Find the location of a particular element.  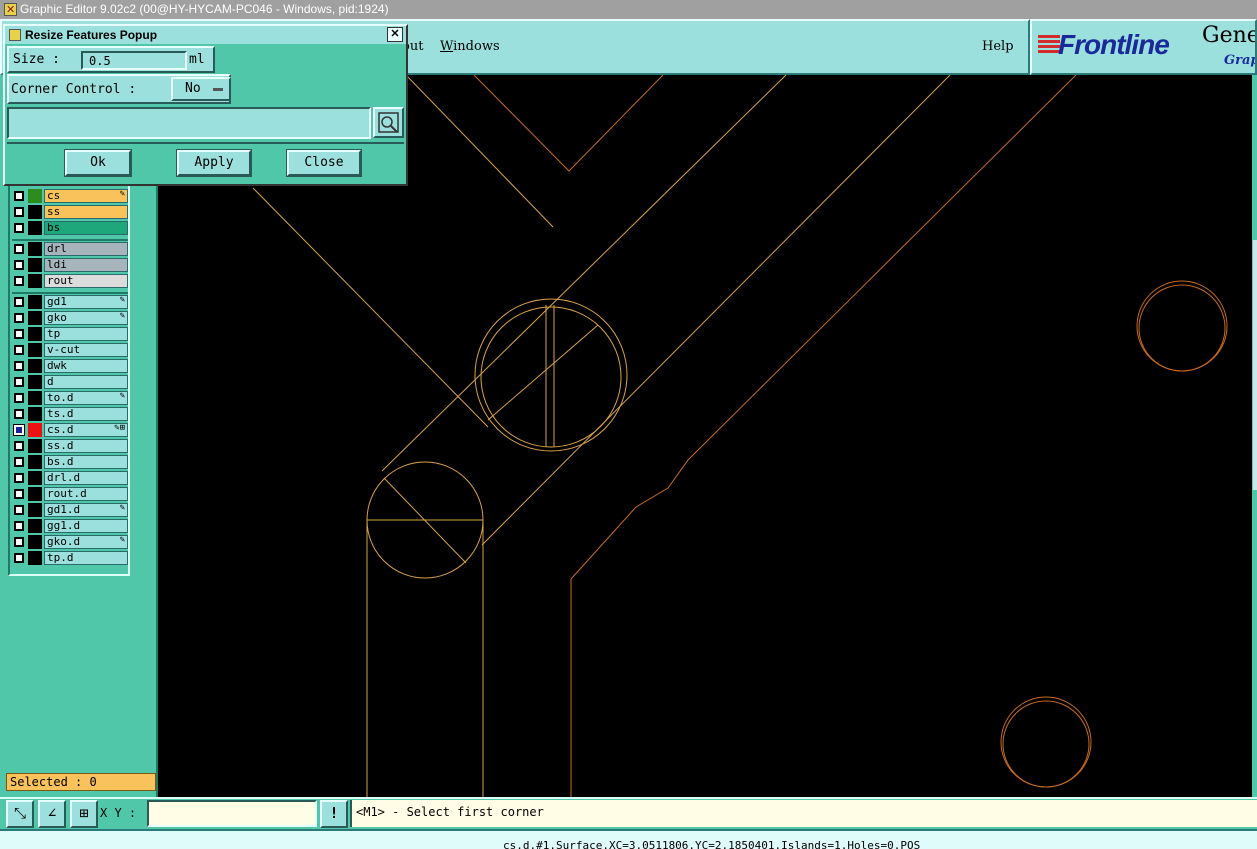

layer-row: gd1 ✎ is located at coordinates (70, 302).